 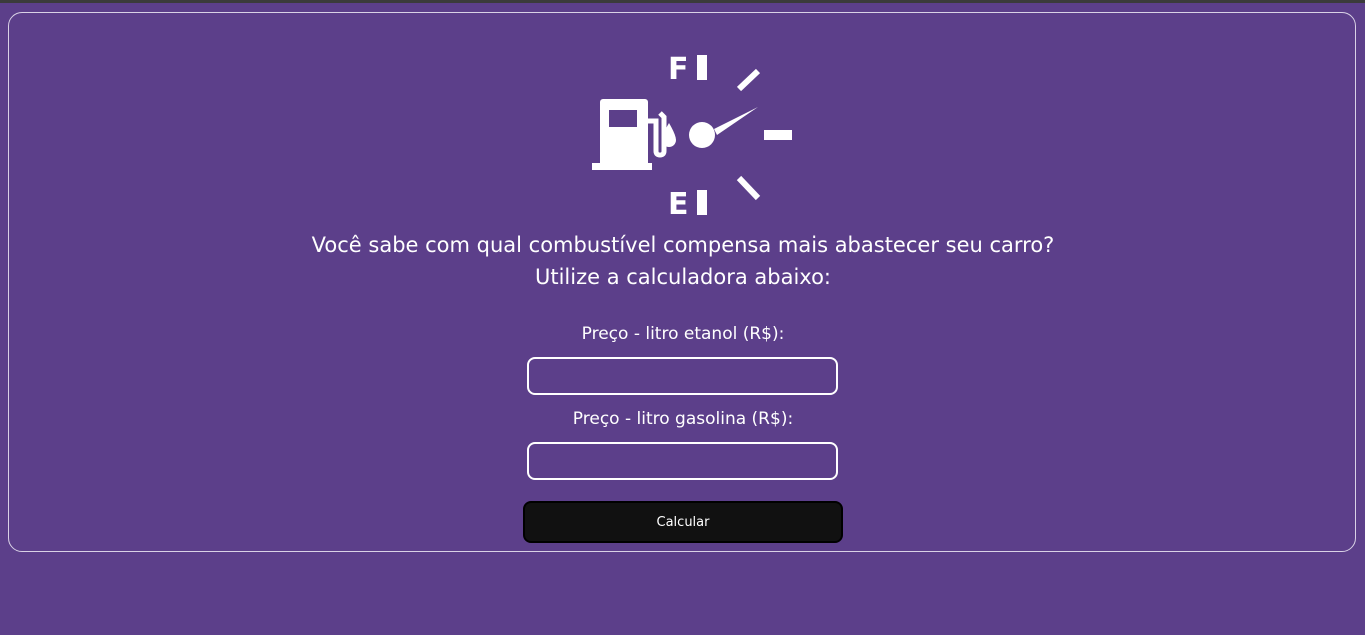 What do you see at coordinates (748, 188) in the screenshot?
I see `gauge-lower-tick` at bounding box center [748, 188].